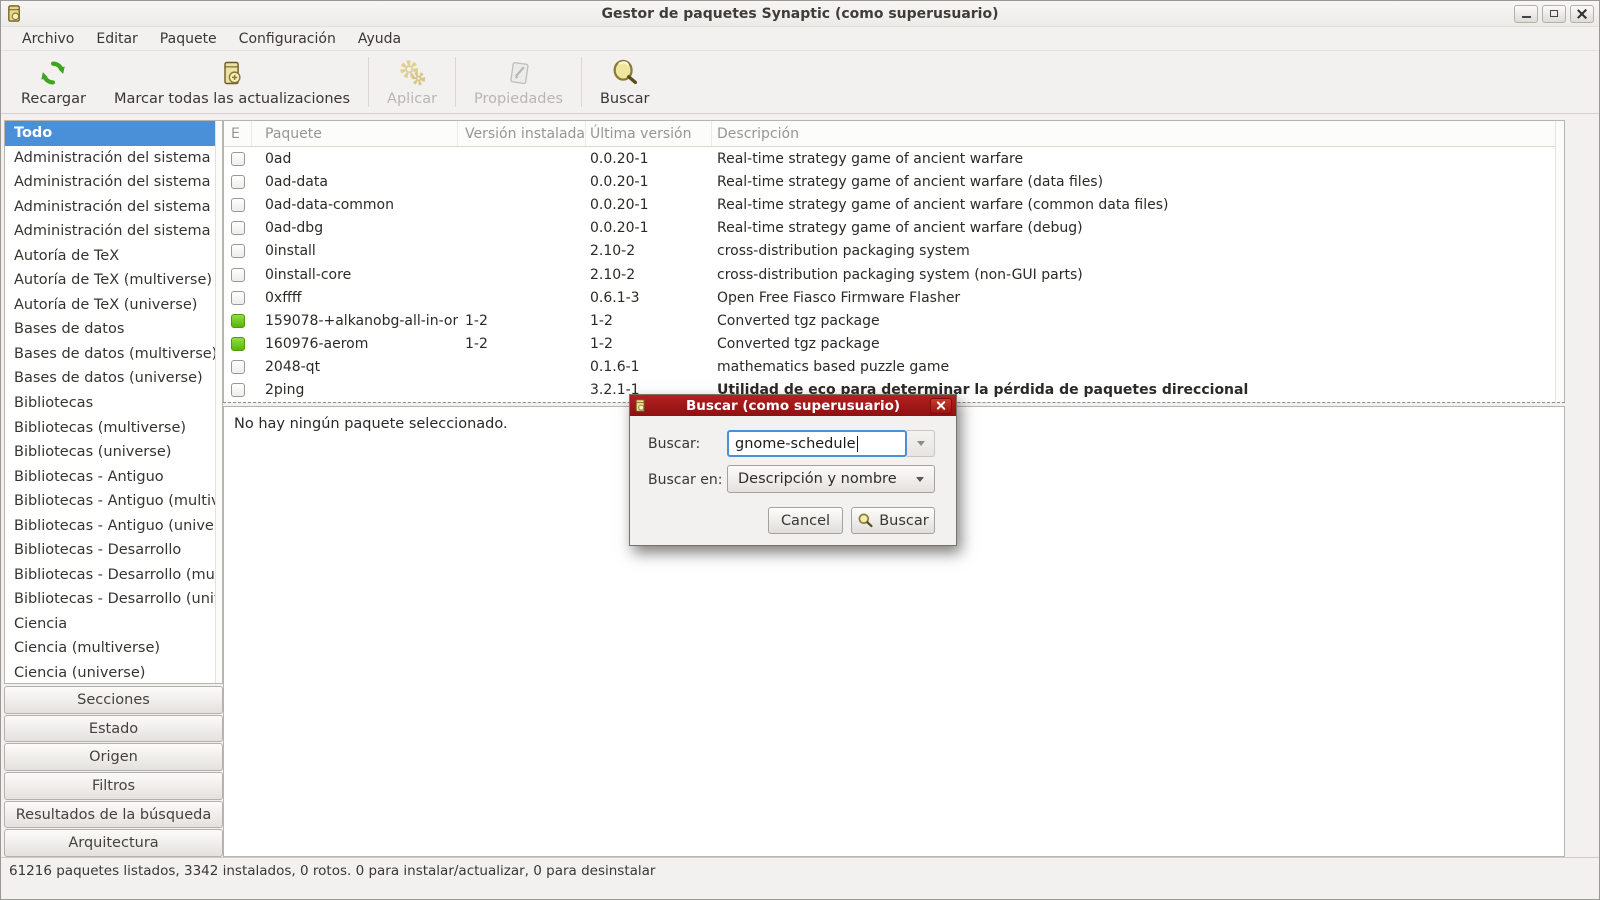 The height and width of the screenshot is (900, 1600). Describe the element at coordinates (110, 329) in the screenshot. I see `category-item-bases-de-datos: Bases de datos` at that location.